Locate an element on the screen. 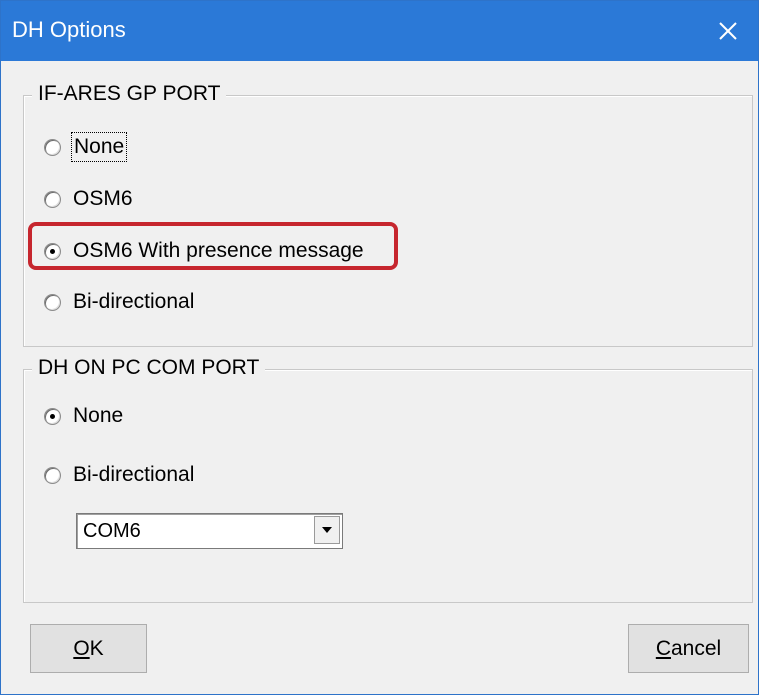 This screenshot has width=759, height=695. if-ares-gp-port-legend: IF-ARES GP PORT is located at coordinates (129, 94).